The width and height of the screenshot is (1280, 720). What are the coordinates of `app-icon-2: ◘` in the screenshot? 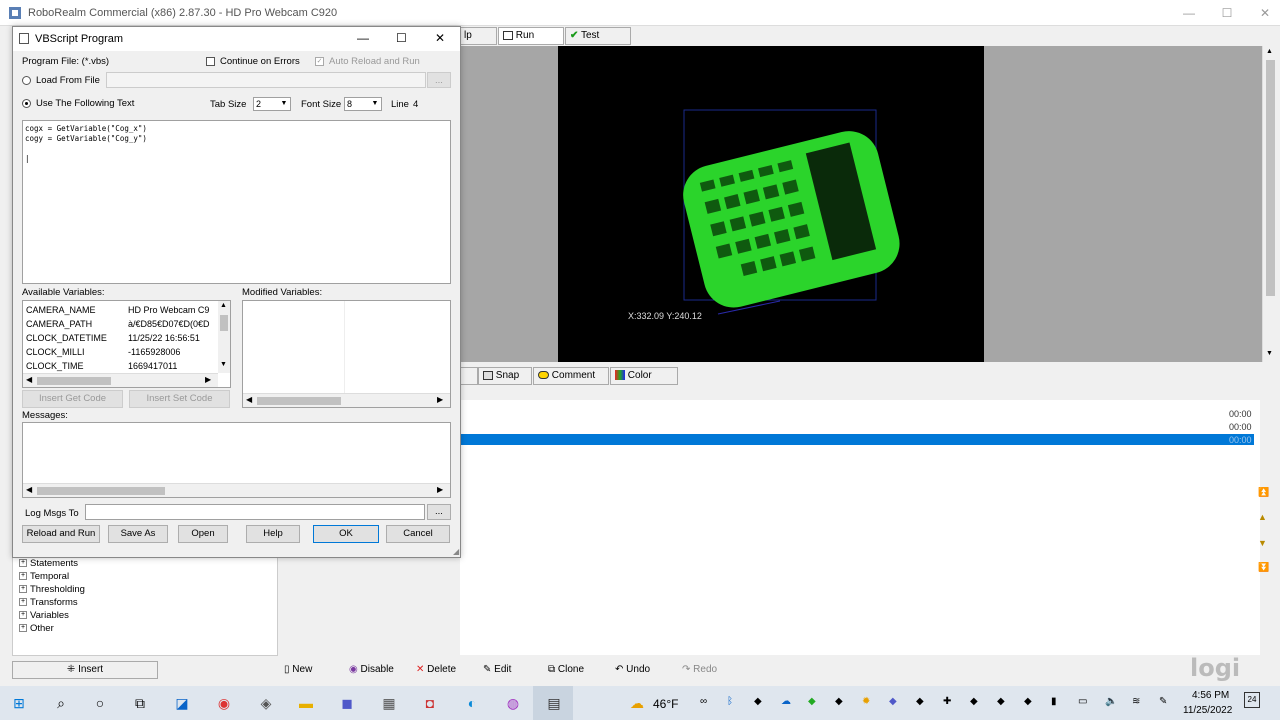 It's located at (430, 703).